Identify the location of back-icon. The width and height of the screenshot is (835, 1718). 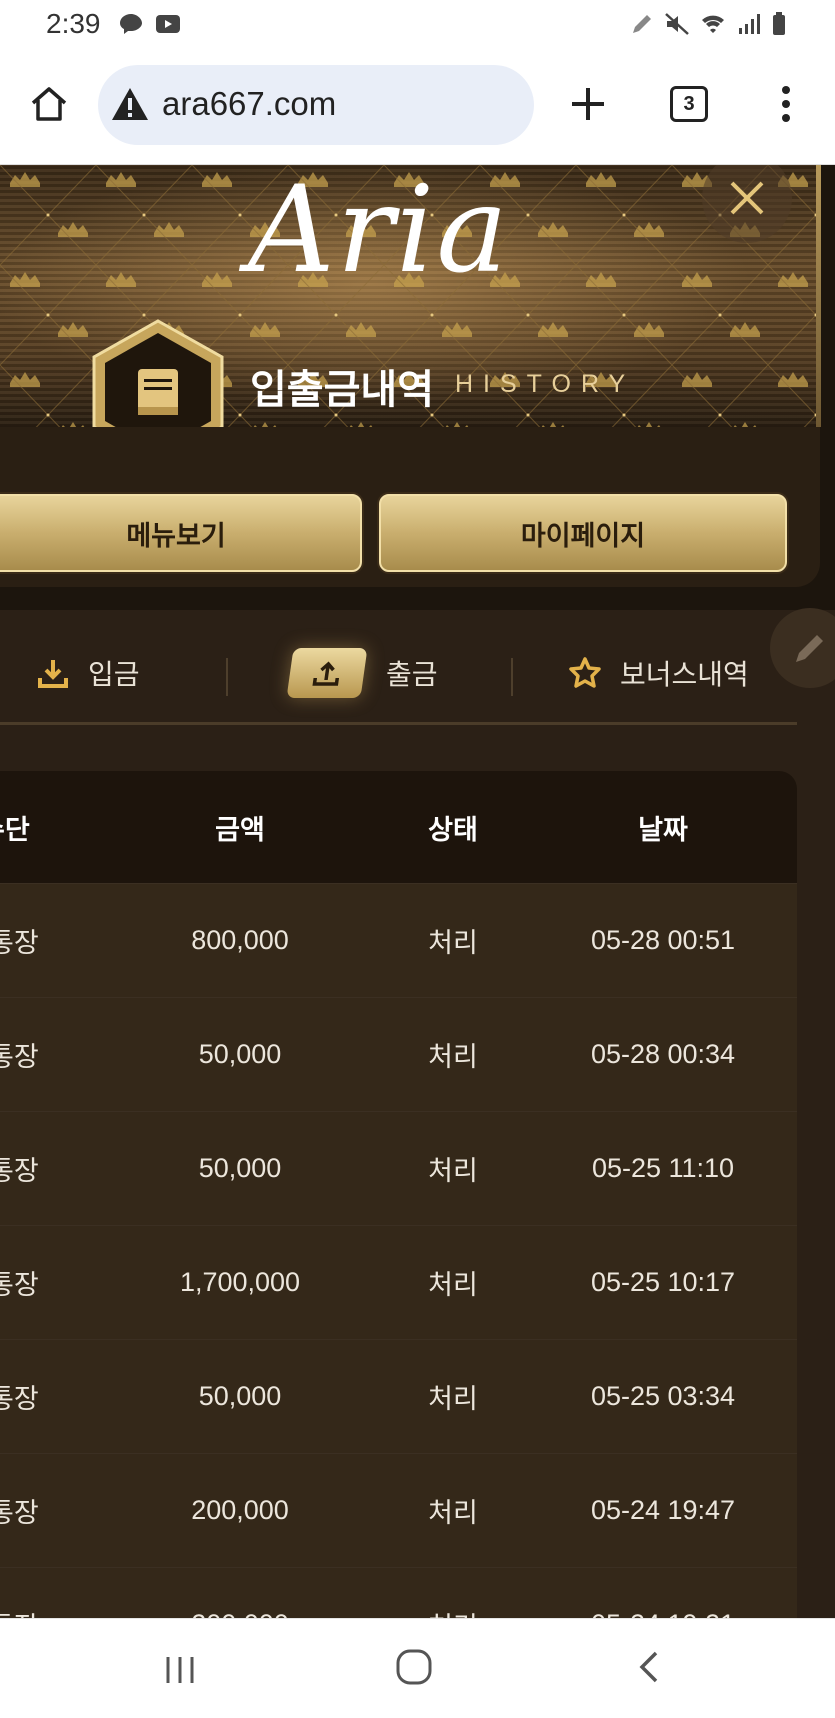
(648, 1667).